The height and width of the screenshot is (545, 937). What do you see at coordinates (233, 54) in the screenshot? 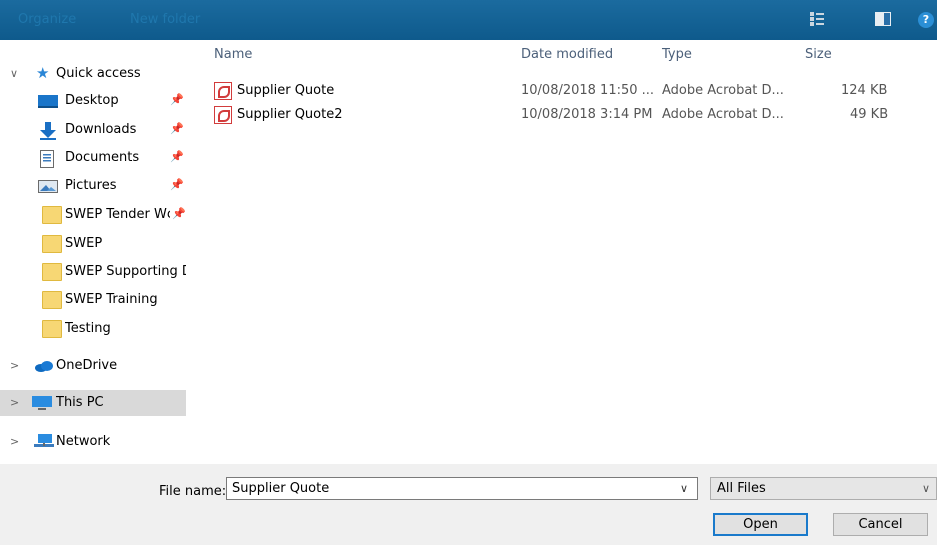
I see `column-header-name: Name` at bounding box center [233, 54].